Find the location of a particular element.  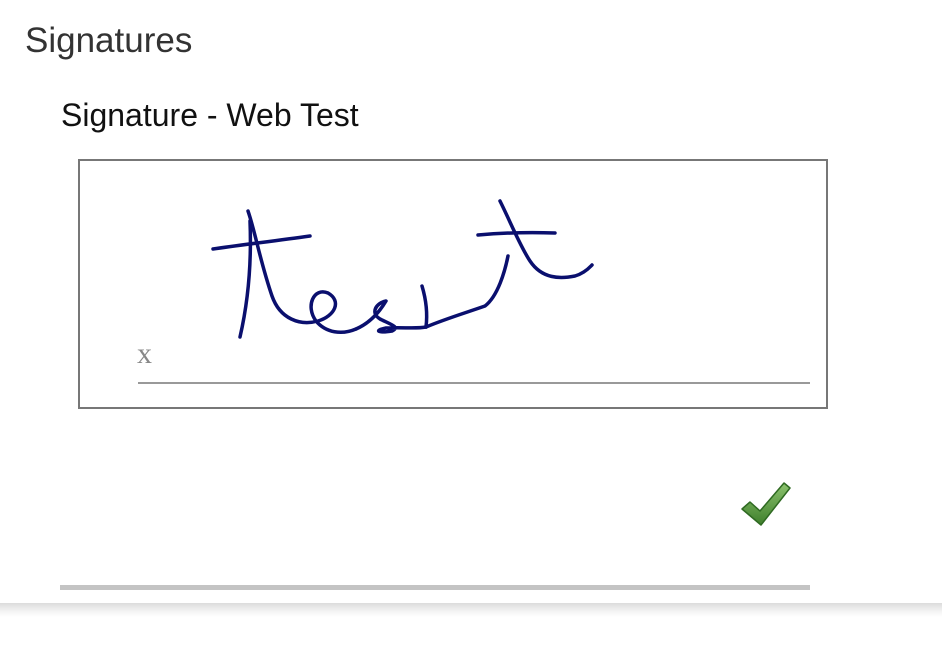

section-divider is located at coordinates (435, 587).